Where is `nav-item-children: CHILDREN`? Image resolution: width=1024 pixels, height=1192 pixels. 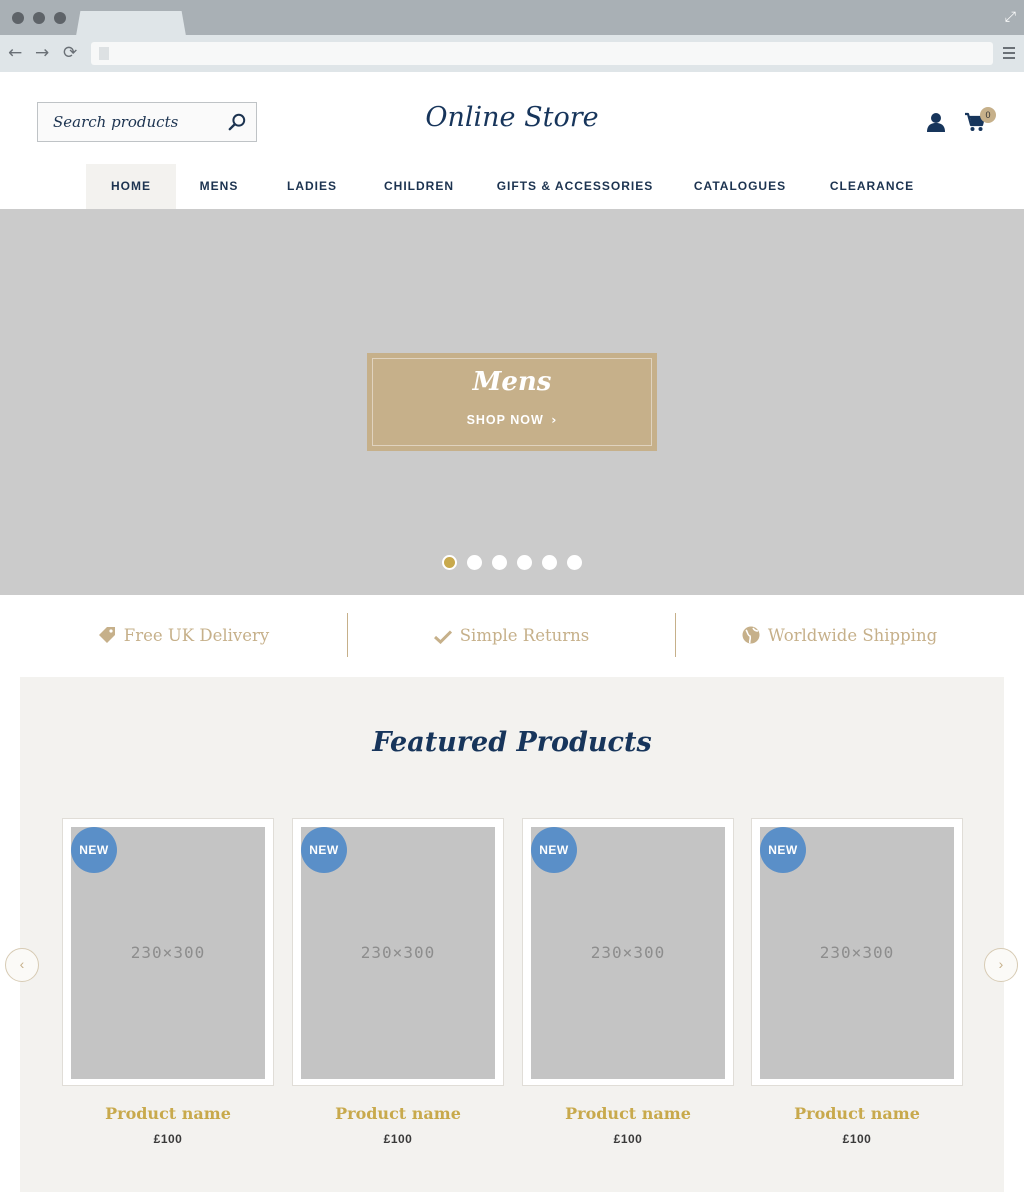 nav-item-children: CHILDREN is located at coordinates (419, 186).